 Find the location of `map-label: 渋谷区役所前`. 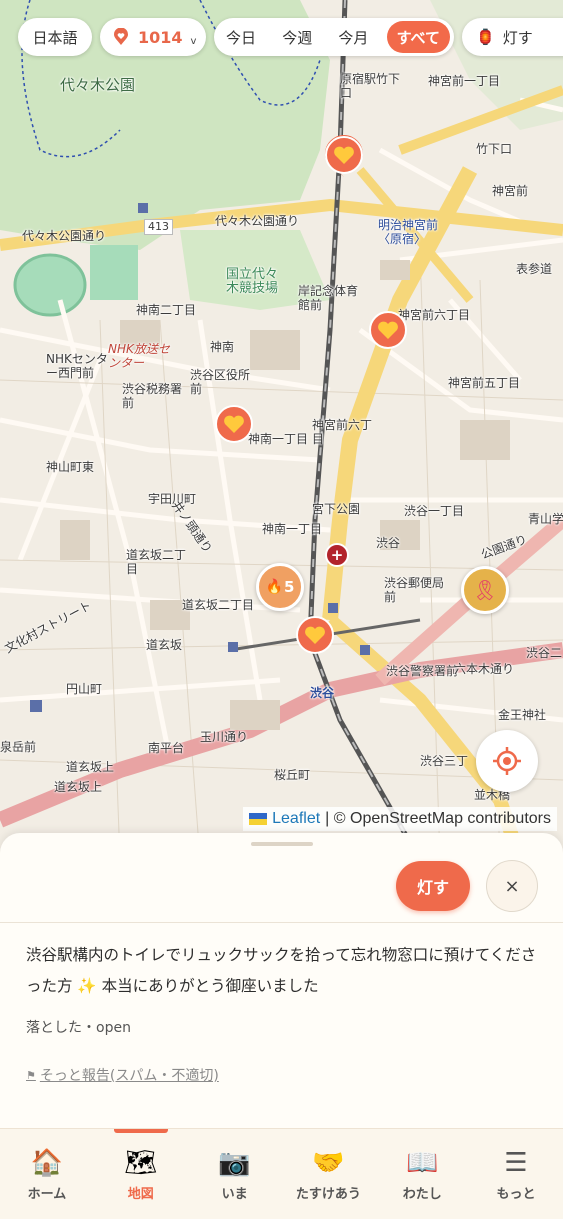

map-label: 渋谷区役所前 is located at coordinates (220, 382).